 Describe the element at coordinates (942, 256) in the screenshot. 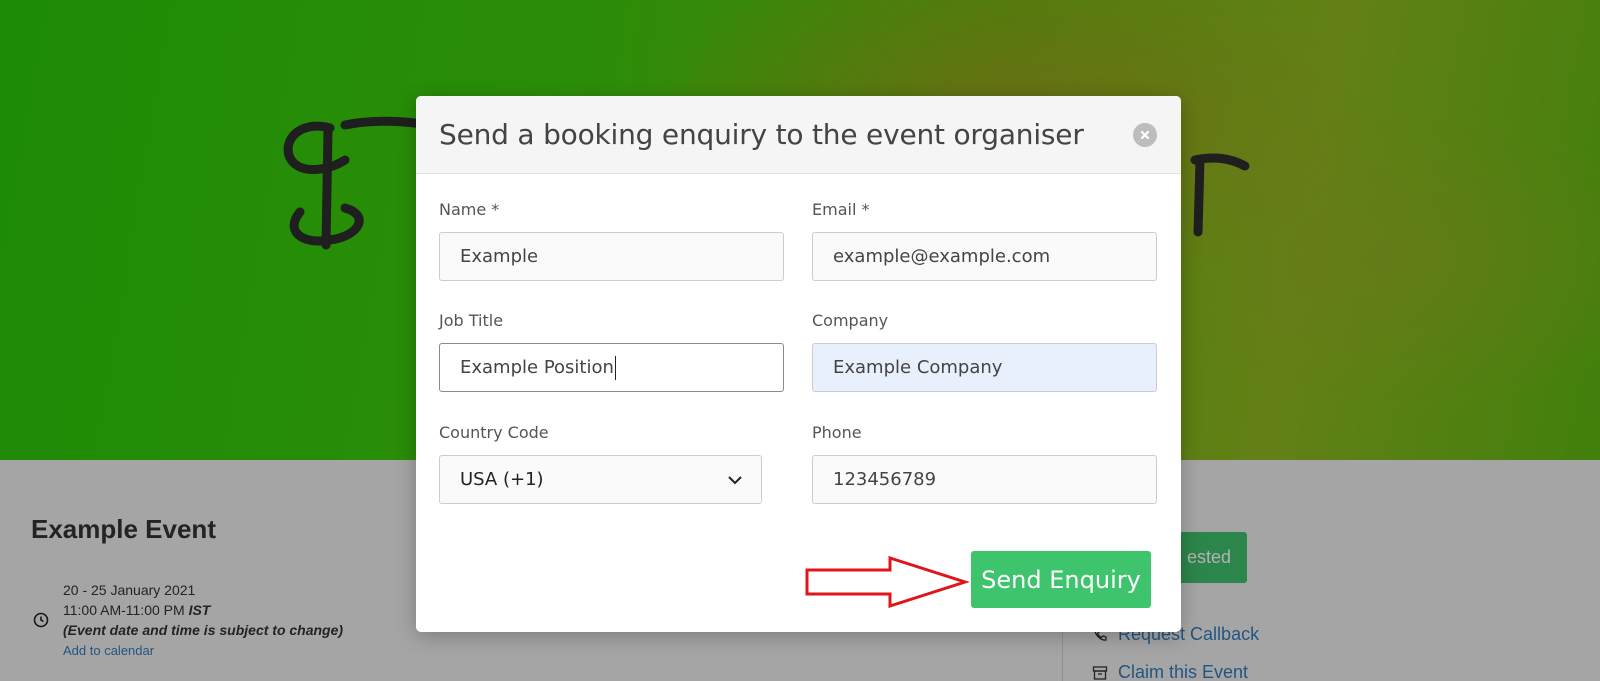

I see `email-value: example@example.com` at that location.